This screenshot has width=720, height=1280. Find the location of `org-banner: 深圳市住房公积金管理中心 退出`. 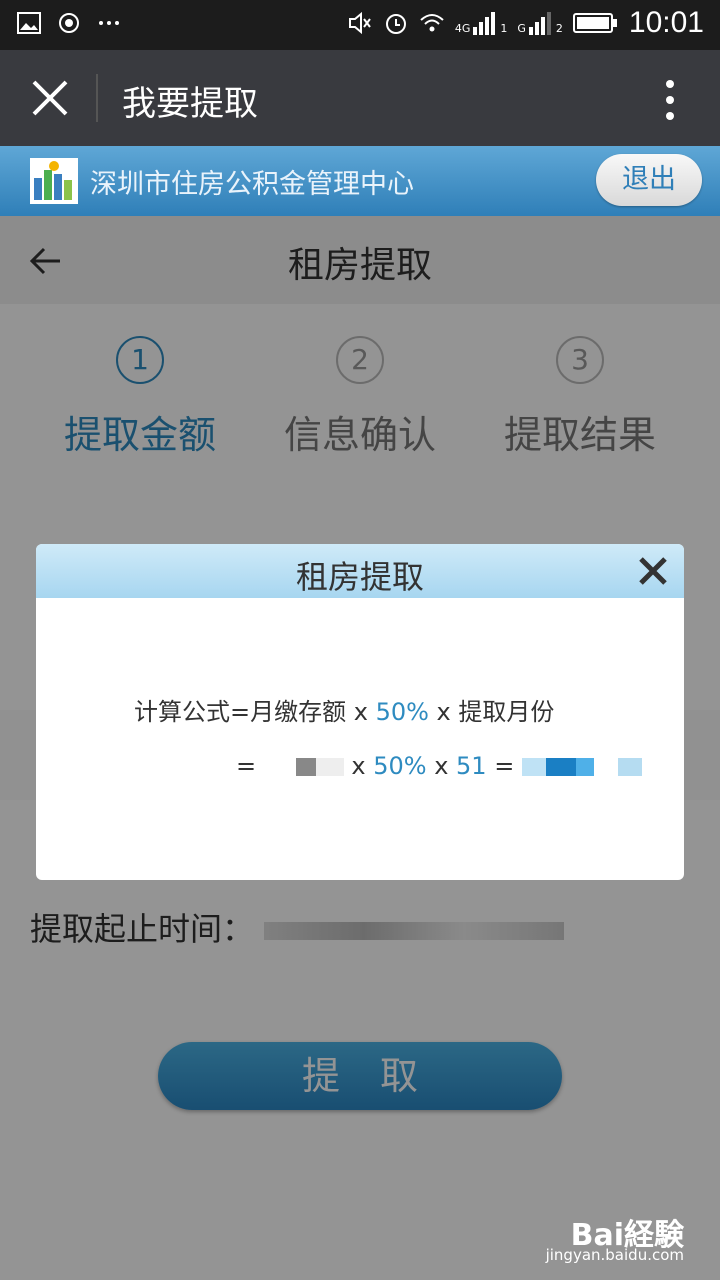

org-banner: 深圳市住房公积金管理中心 退出 is located at coordinates (360, 181).